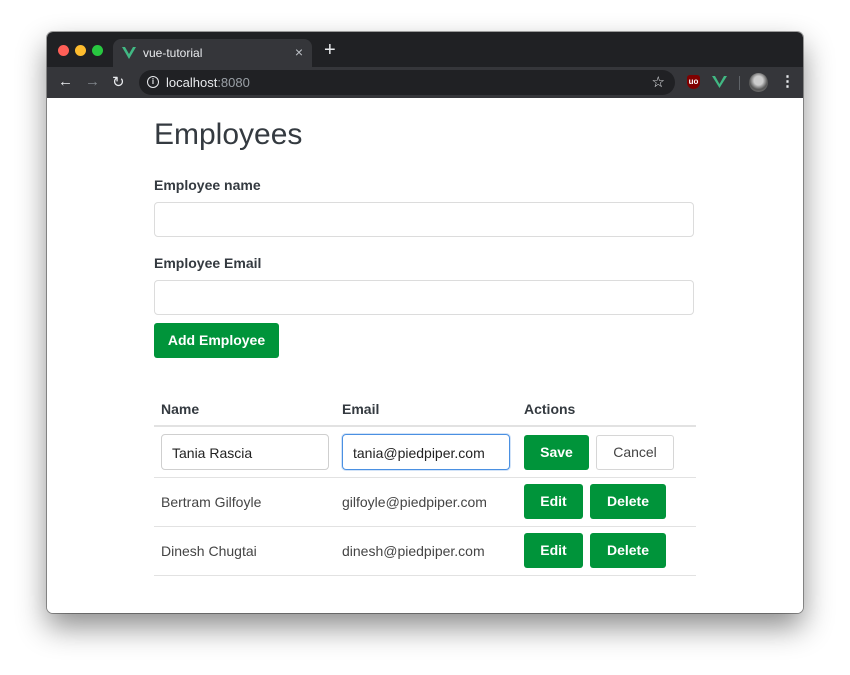  I want to click on url-port: :8080, so click(233, 82).